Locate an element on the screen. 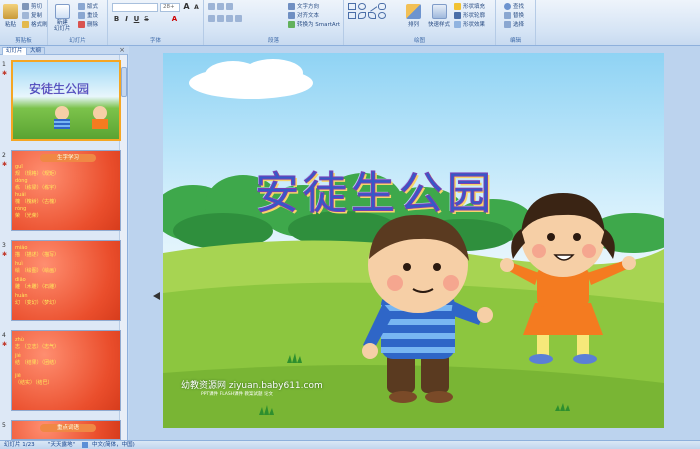 The image size is (700, 449). find-label: 查找 is located at coordinates (519, 7).